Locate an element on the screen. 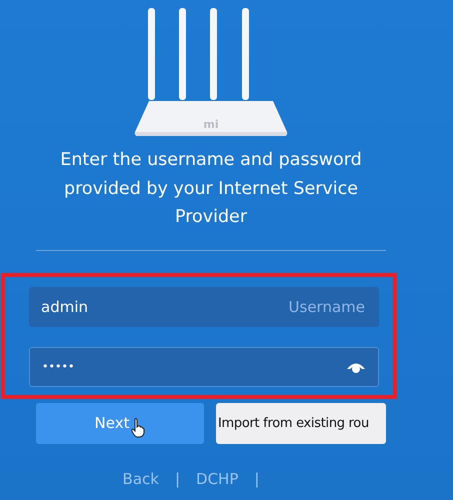  next-button: Next is located at coordinates (120, 423).